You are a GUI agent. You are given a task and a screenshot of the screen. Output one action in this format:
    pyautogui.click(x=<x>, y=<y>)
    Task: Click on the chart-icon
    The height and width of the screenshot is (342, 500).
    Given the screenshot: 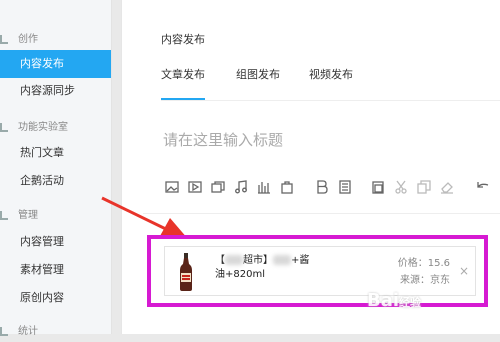 What is the action you would take?
    pyautogui.click(x=264, y=187)
    